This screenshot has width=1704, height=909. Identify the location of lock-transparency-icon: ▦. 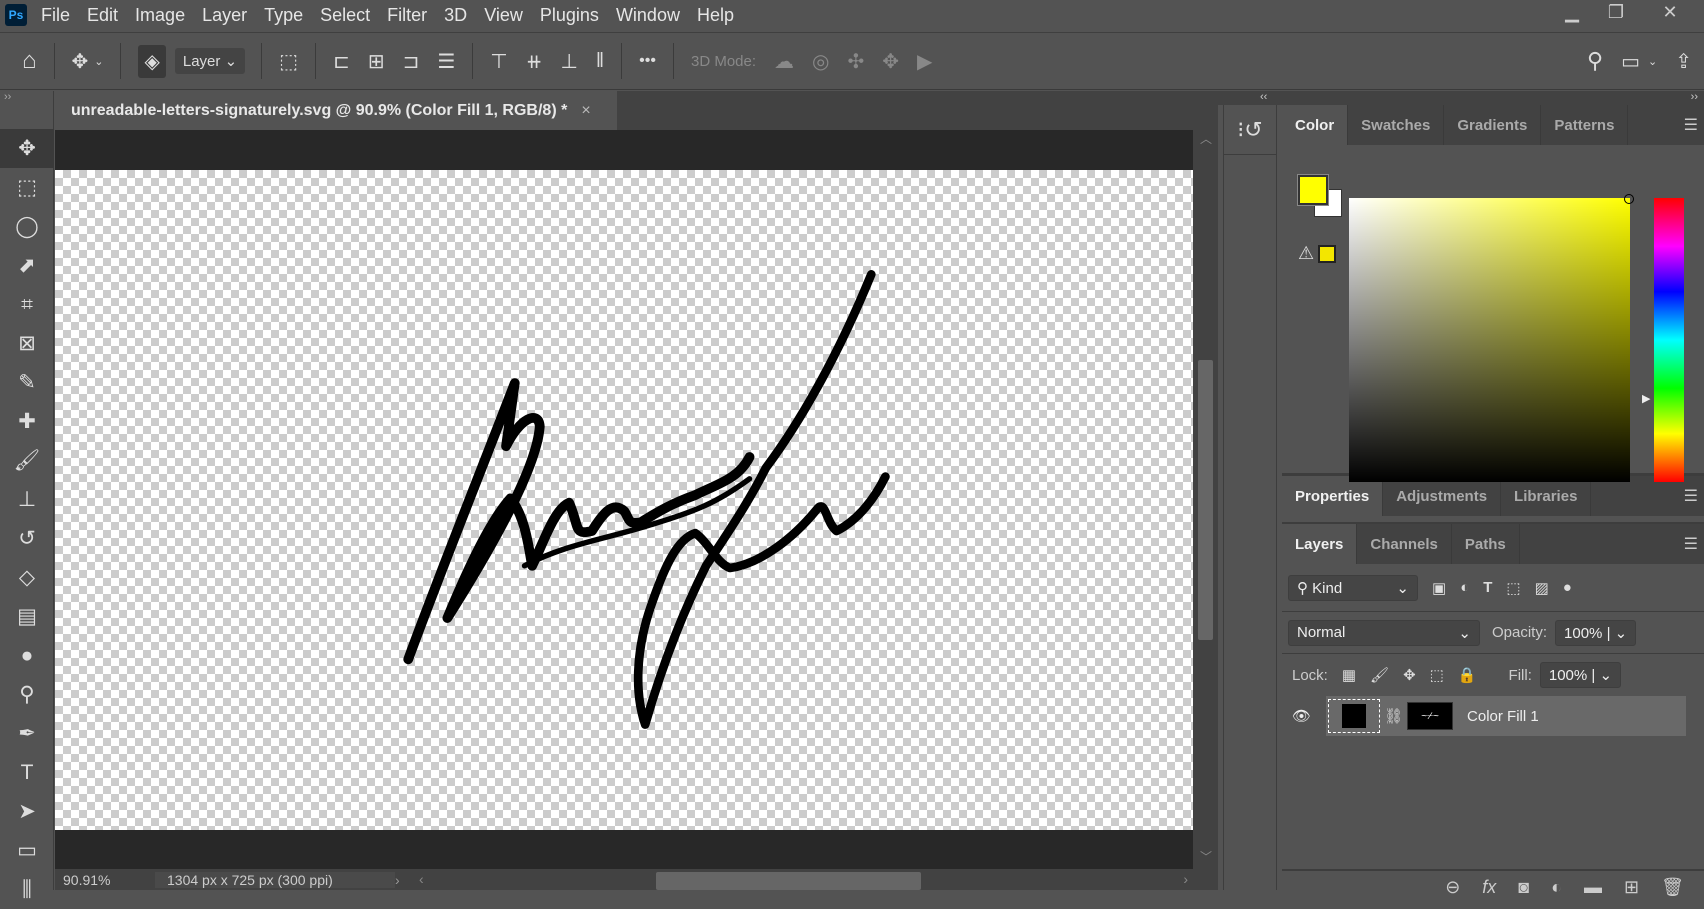
(1349, 675).